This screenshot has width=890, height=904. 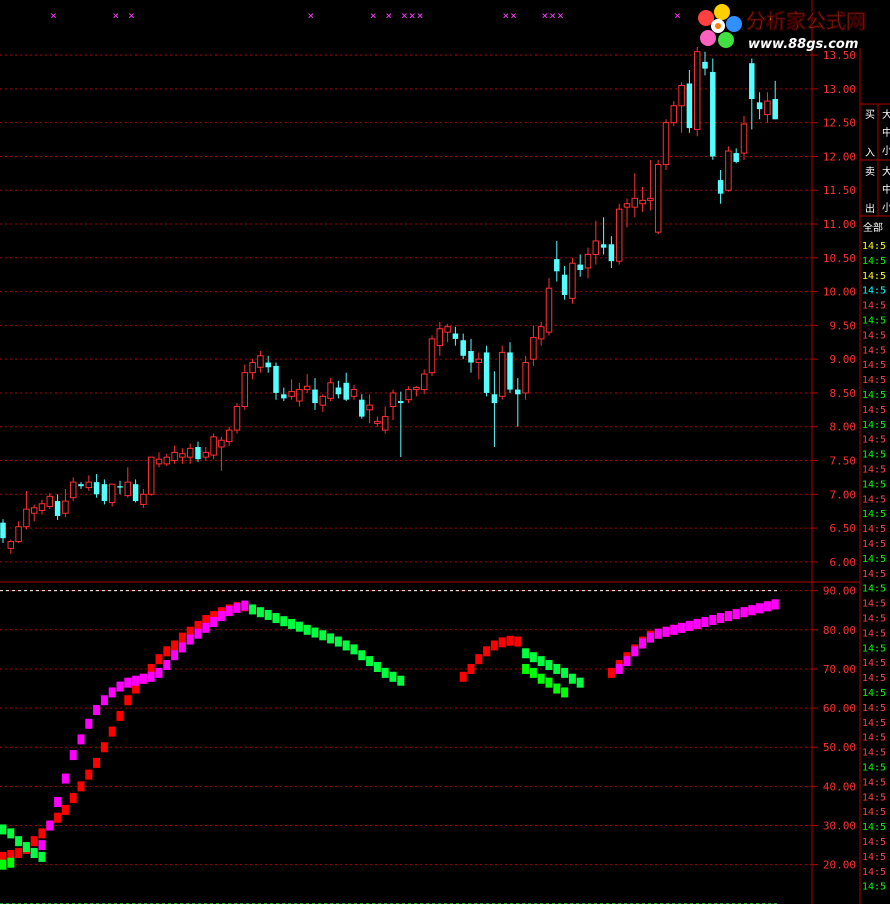 What do you see at coordinates (870, 153) in the screenshot?
I see `buy-label-2: 入` at bounding box center [870, 153].